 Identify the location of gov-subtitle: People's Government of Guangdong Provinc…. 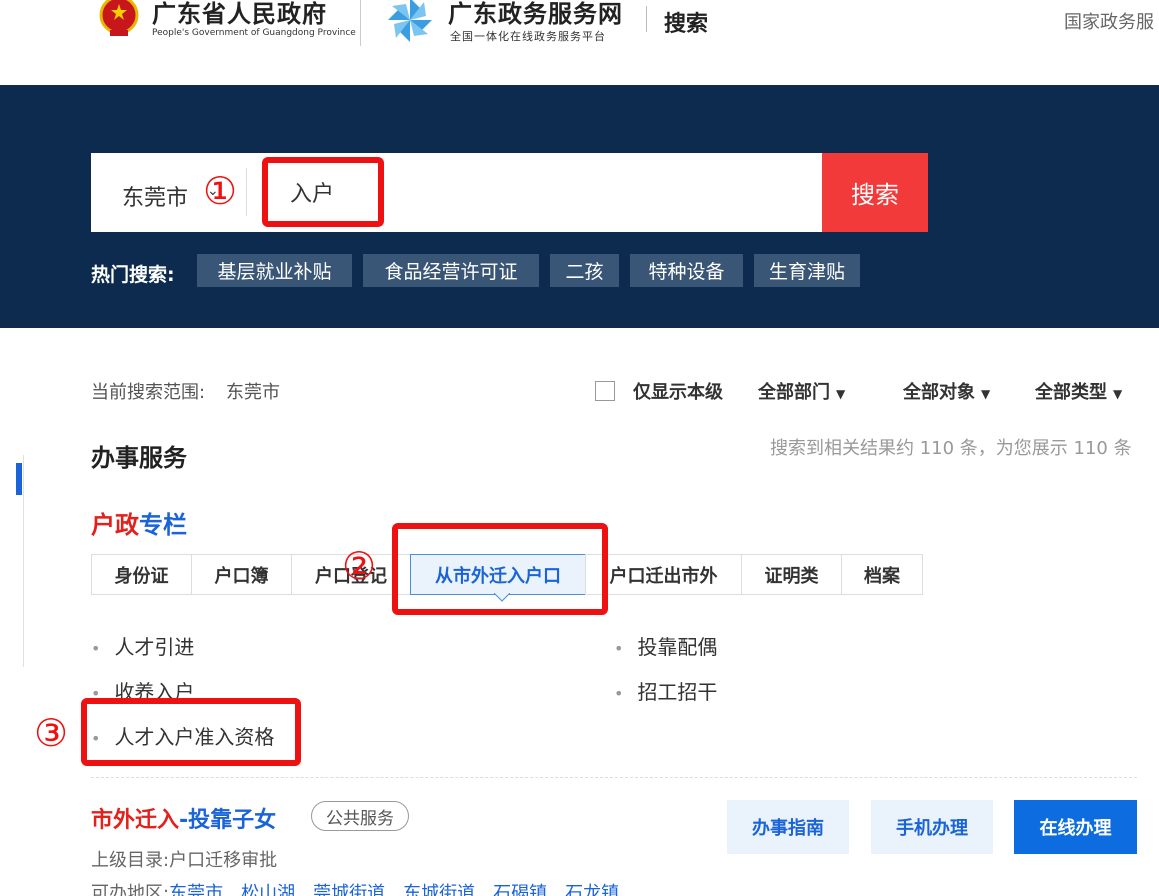
(254, 33).